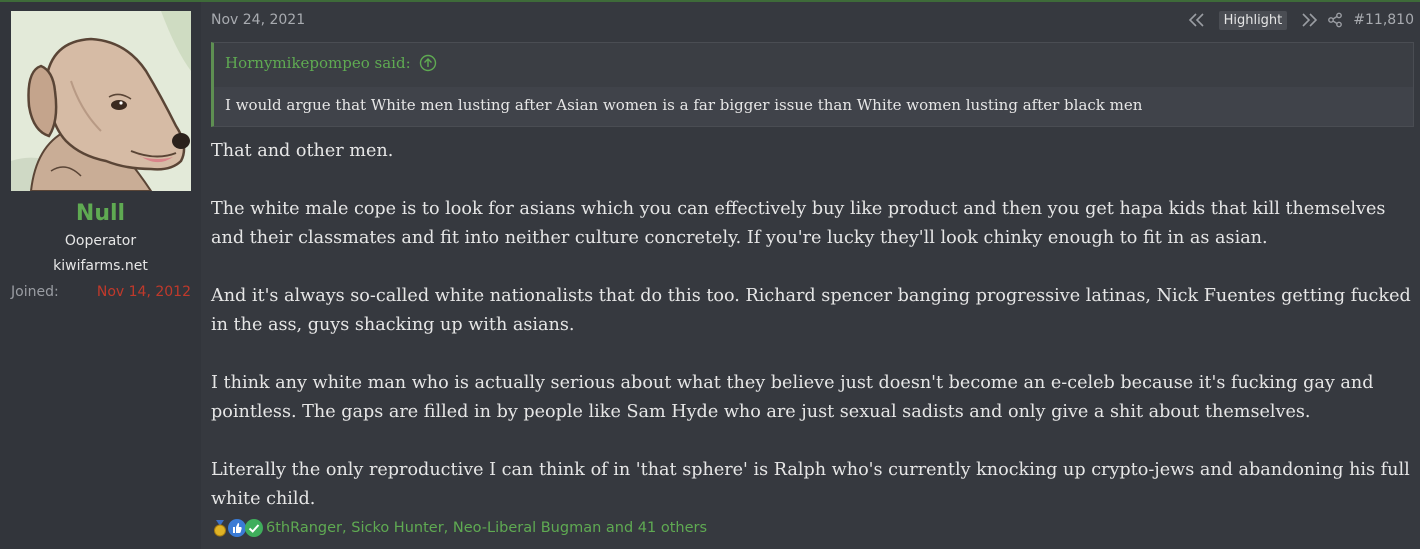 Image resolution: width=1420 pixels, height=549 pixels. I want to click on message-paragraph: That and other men., so click(302, 151).